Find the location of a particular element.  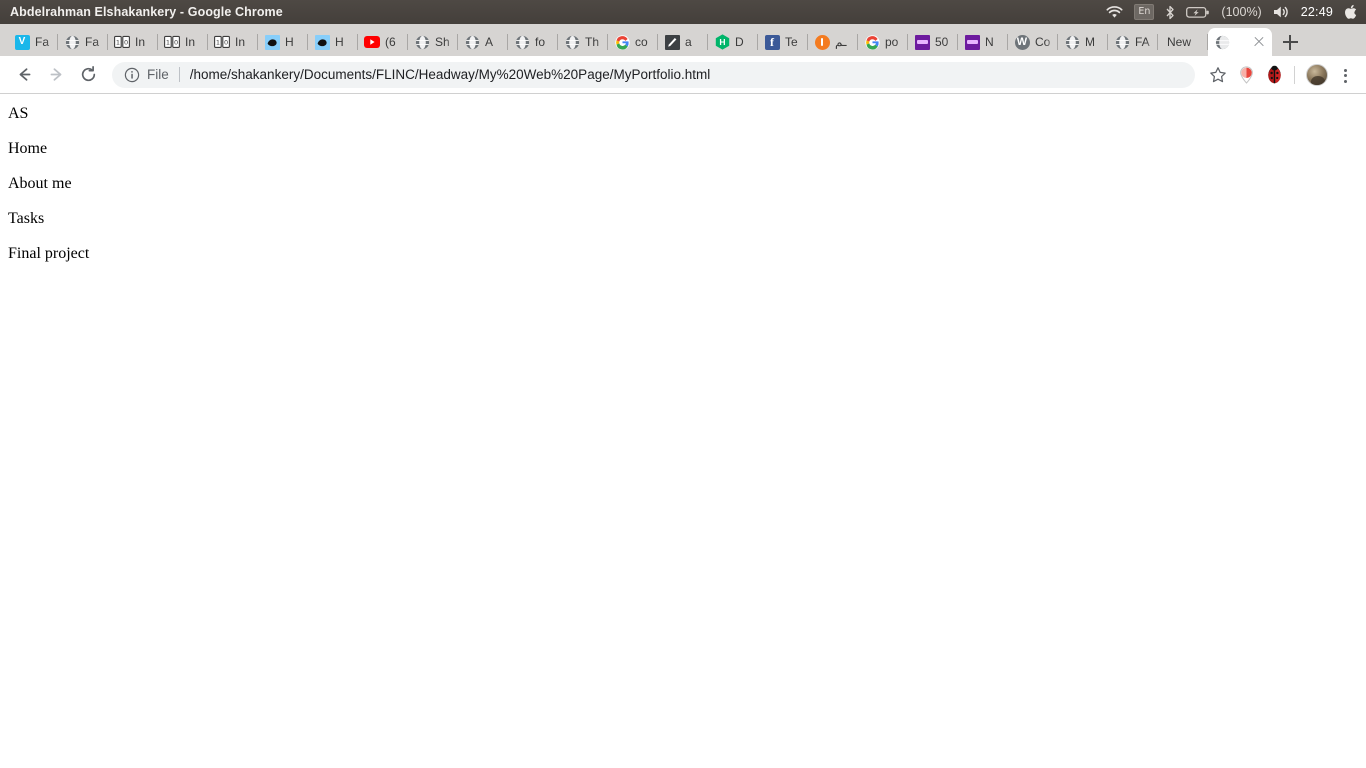

info-circle-icon is located at coordinates (132, 75).